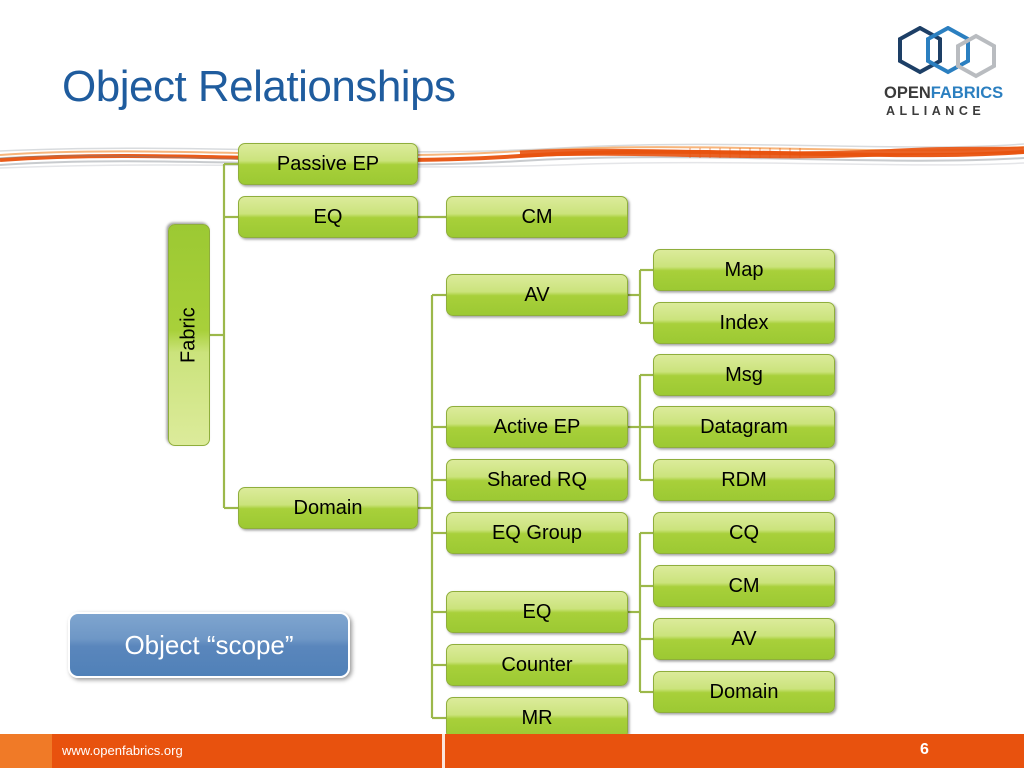  What do you see at coordinates (328, 508) in the screenshot?
I see `node-domain: Domain` at bounding box center [328, 508].